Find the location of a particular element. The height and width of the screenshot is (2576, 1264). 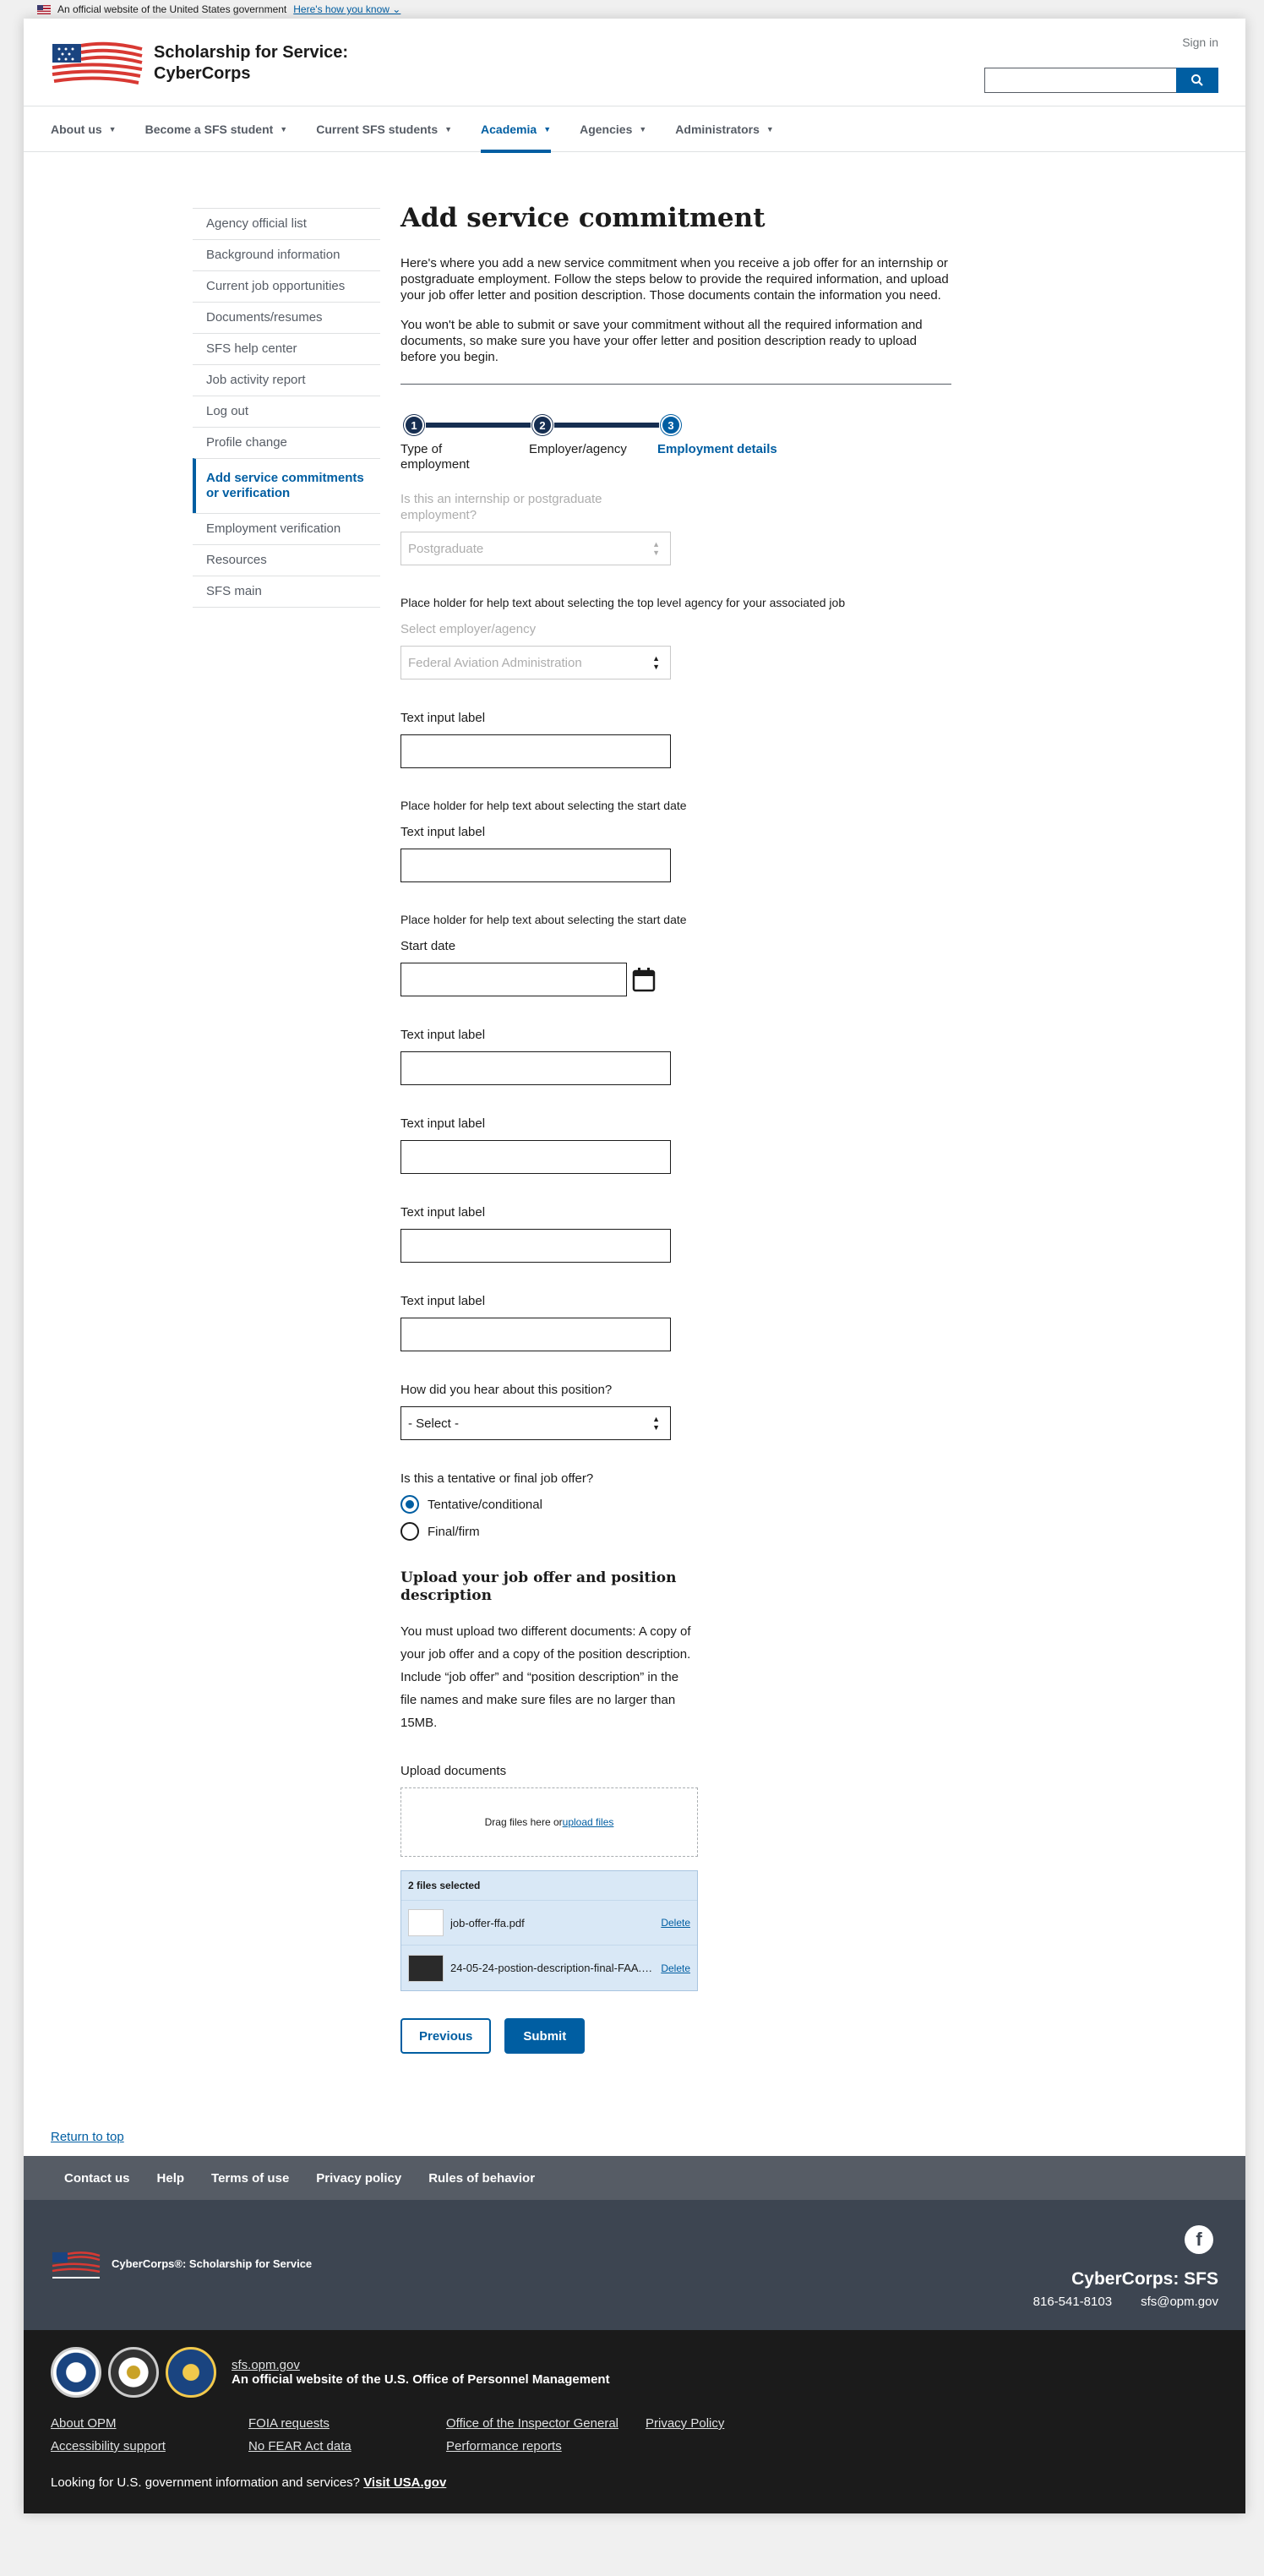

step-2: 2 Employer/agency is located at coordinates (592, 436).